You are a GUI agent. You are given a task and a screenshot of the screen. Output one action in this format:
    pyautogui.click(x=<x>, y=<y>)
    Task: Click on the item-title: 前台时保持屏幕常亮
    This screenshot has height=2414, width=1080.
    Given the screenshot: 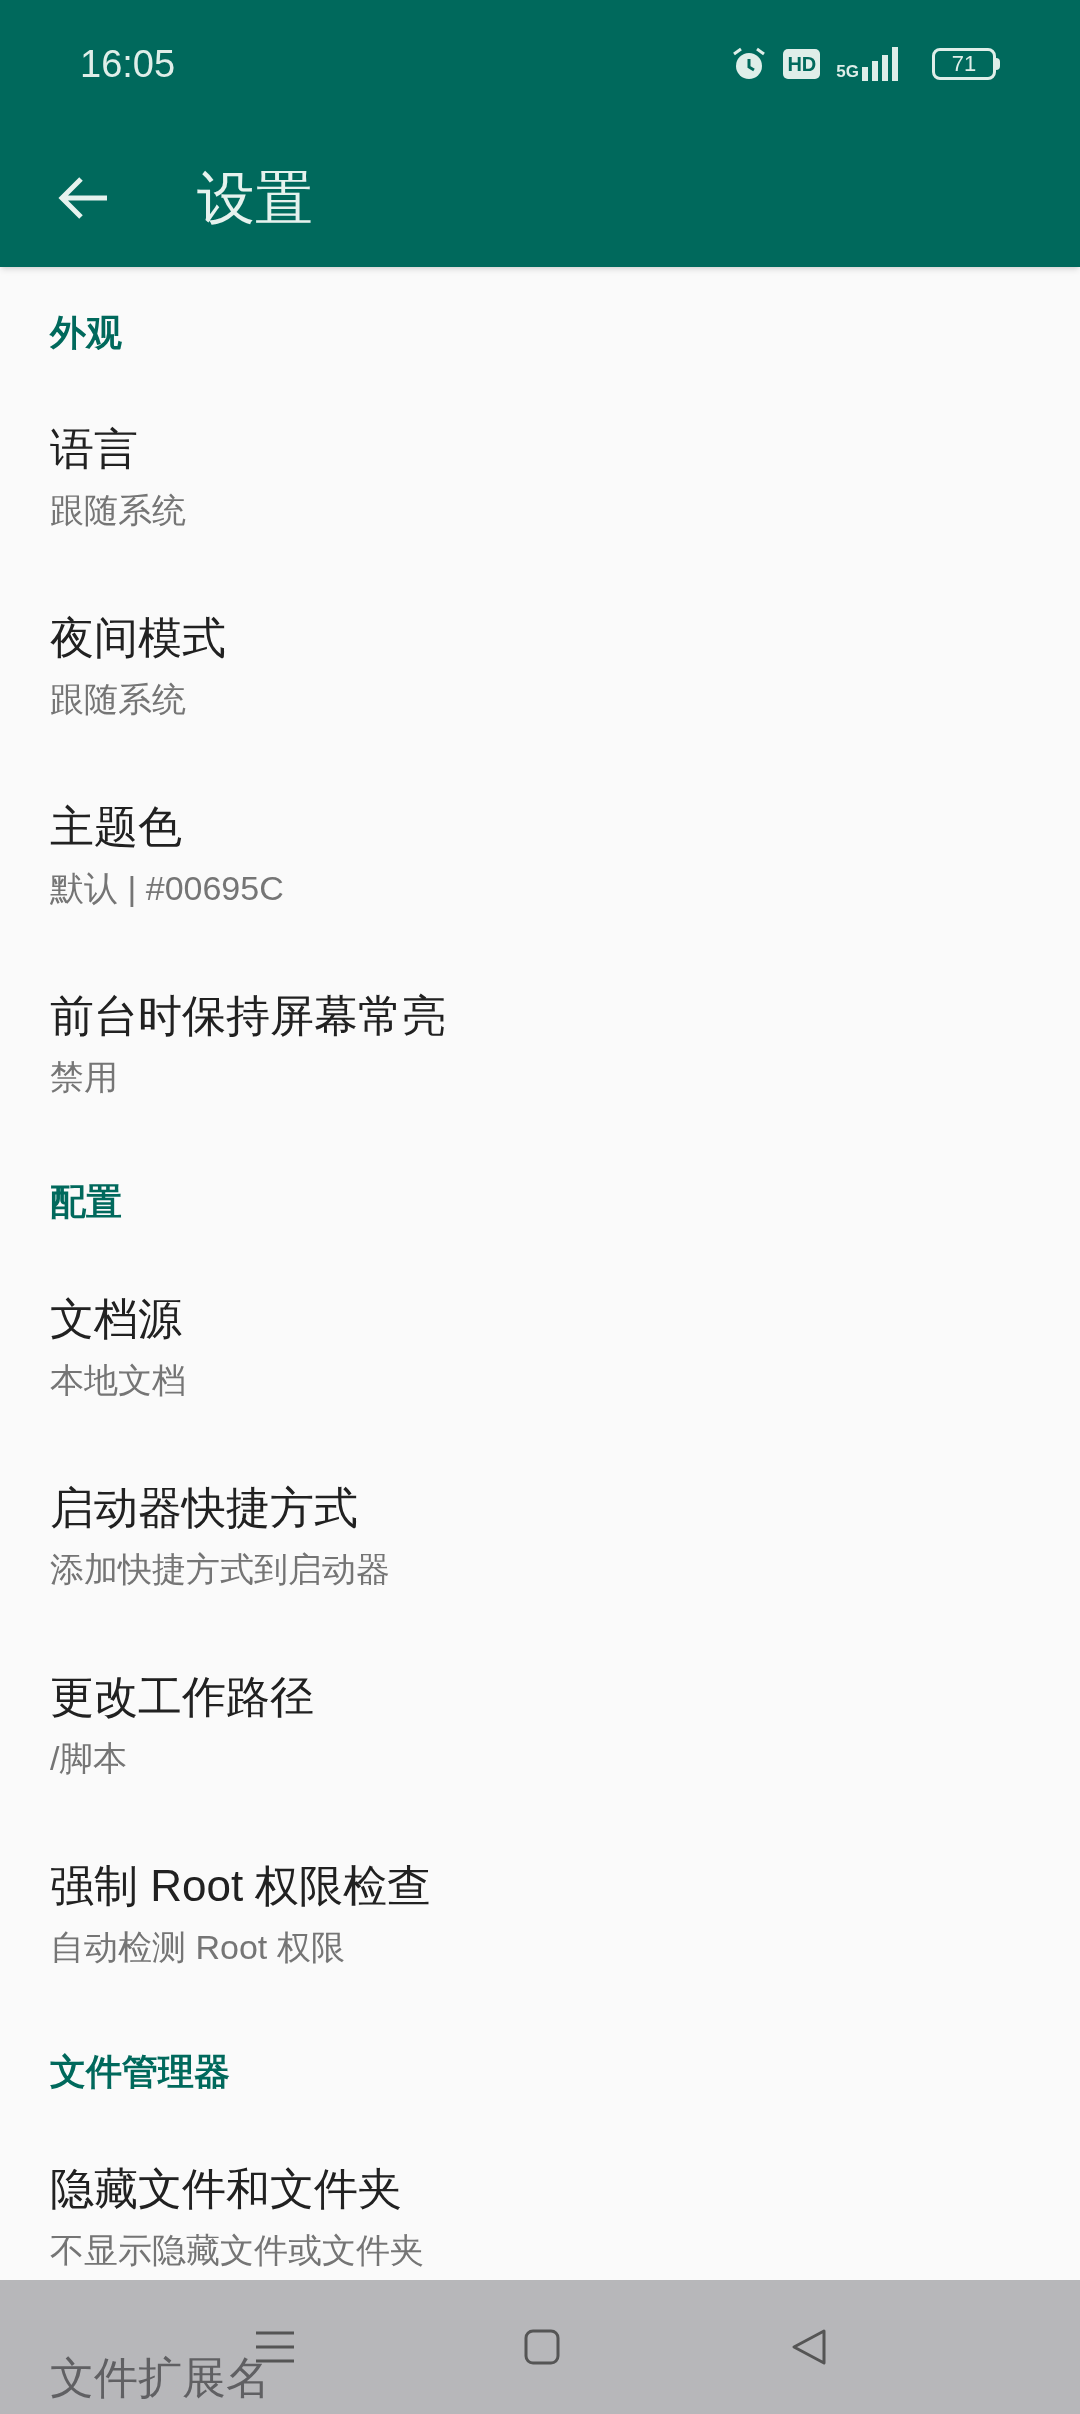 What is the action you would take?
    pyautogui.click(x=248, y=1016)
    